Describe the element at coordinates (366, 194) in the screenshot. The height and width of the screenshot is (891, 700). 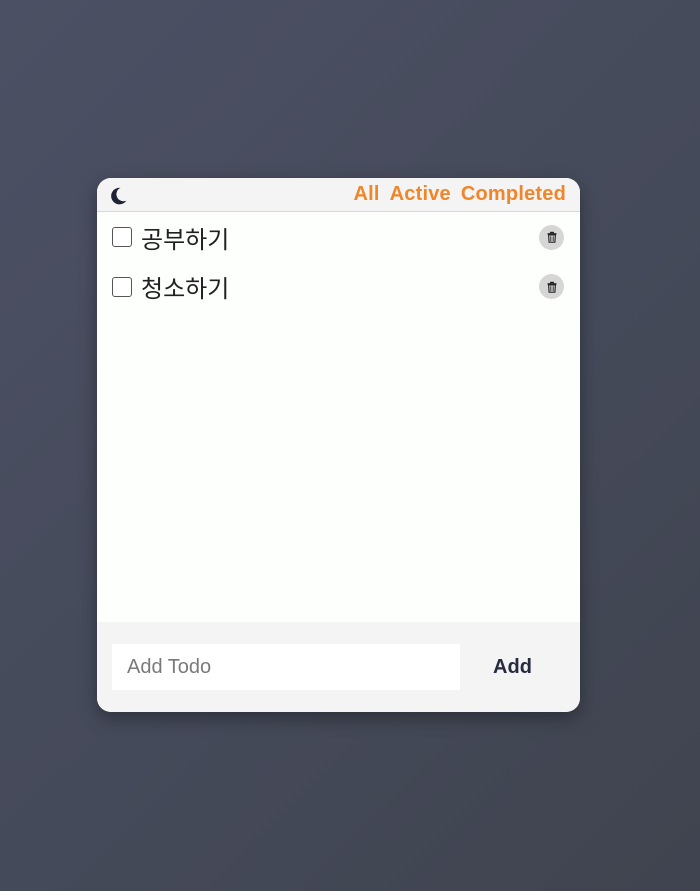
I see `filter-all: All` at that location.